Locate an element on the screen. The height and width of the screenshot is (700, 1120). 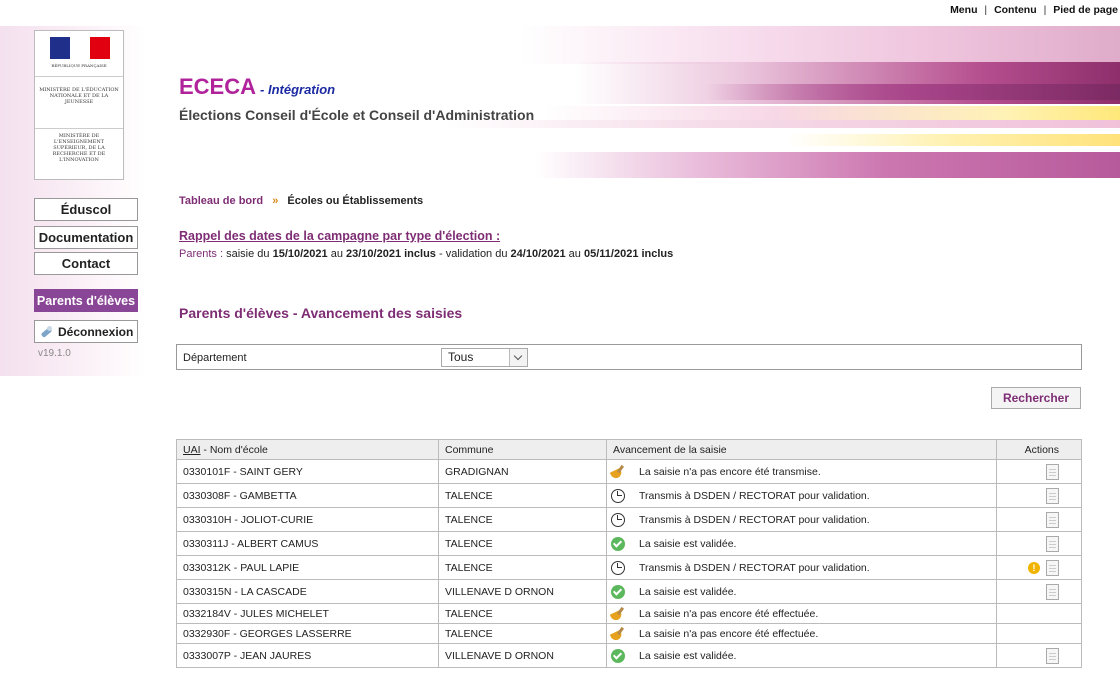
logout-label: Déconnexion is located at coordinates (96, 331).